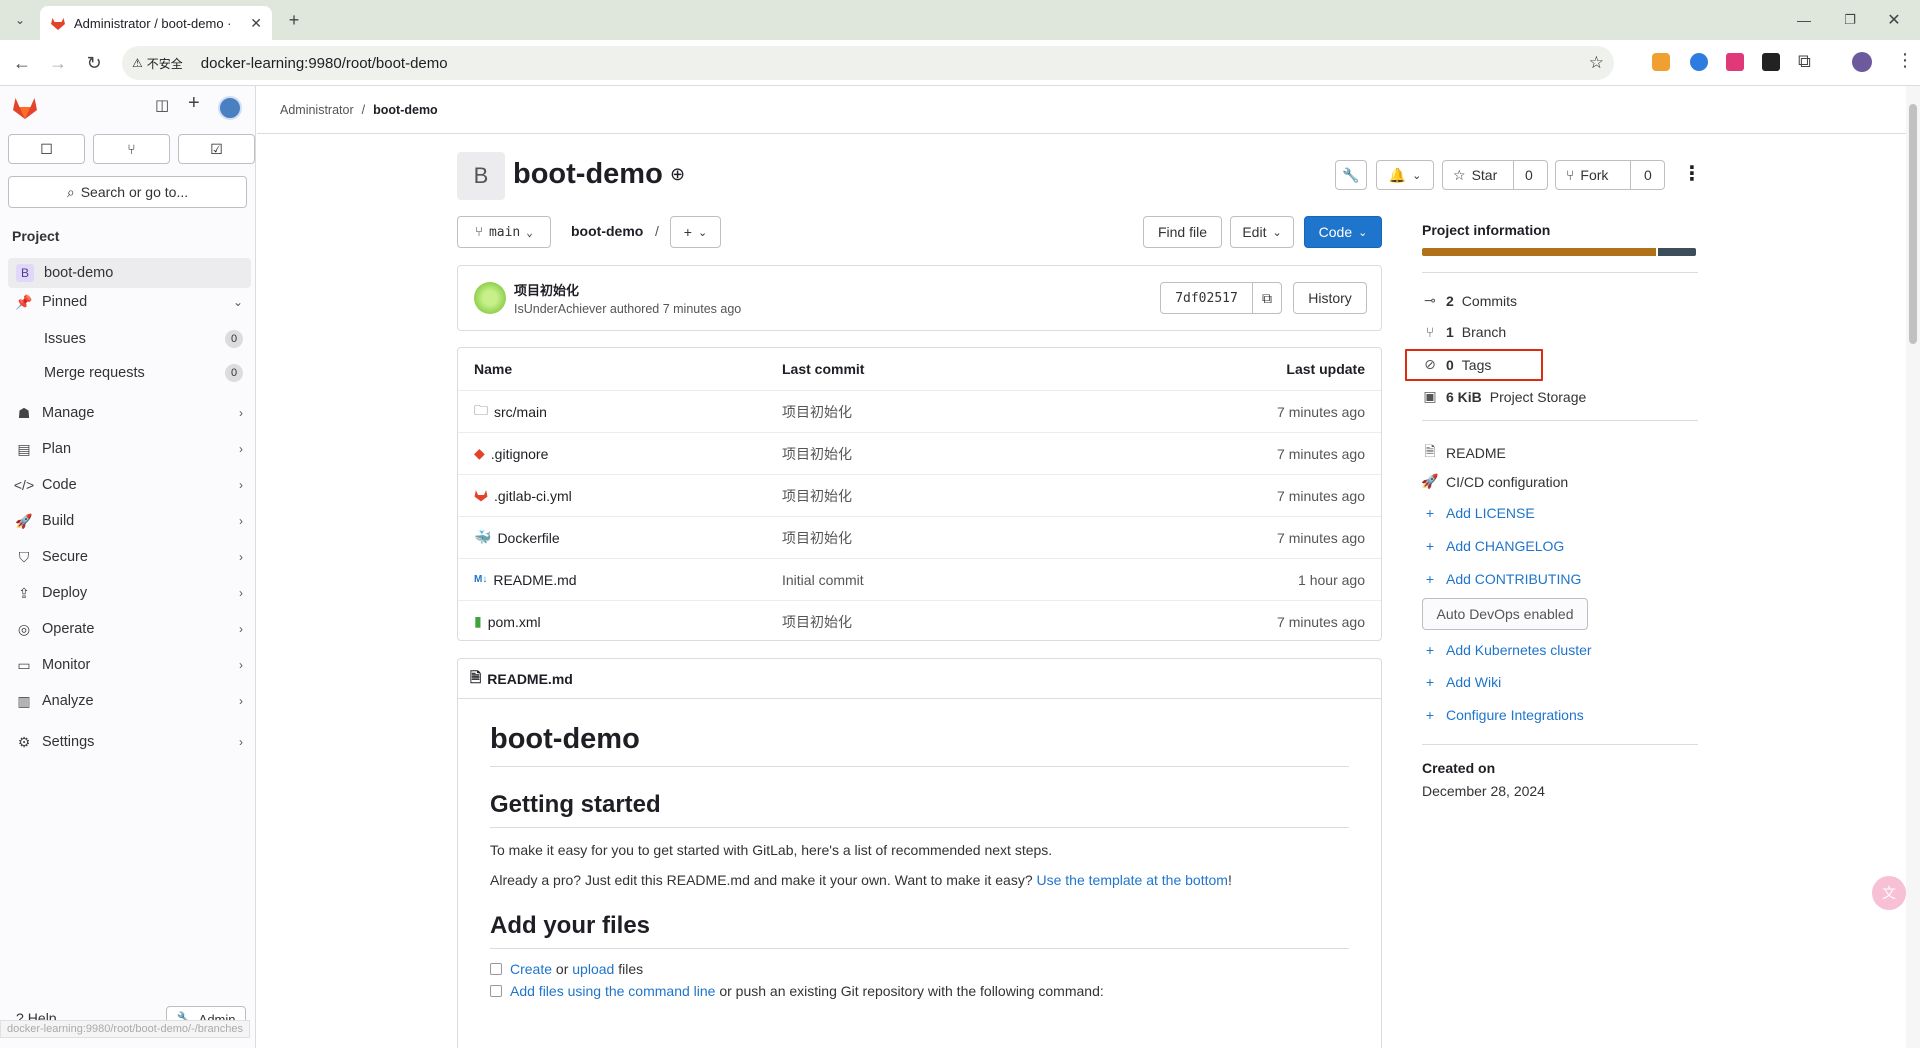 The image size is (1920, 1048). I want to click on command-line-link: Add files using the command line, so click(612, 991).